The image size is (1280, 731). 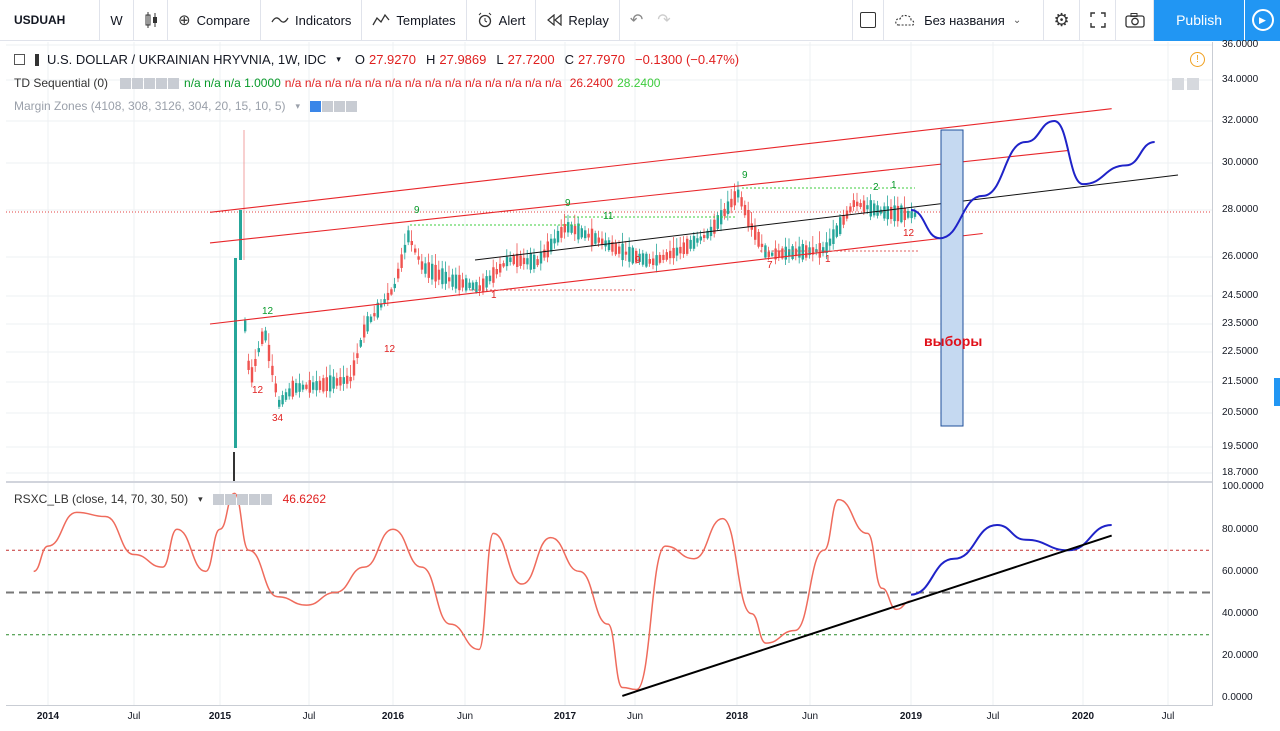 I want to click on price-scale-flag, so click(x=1277, y=392).